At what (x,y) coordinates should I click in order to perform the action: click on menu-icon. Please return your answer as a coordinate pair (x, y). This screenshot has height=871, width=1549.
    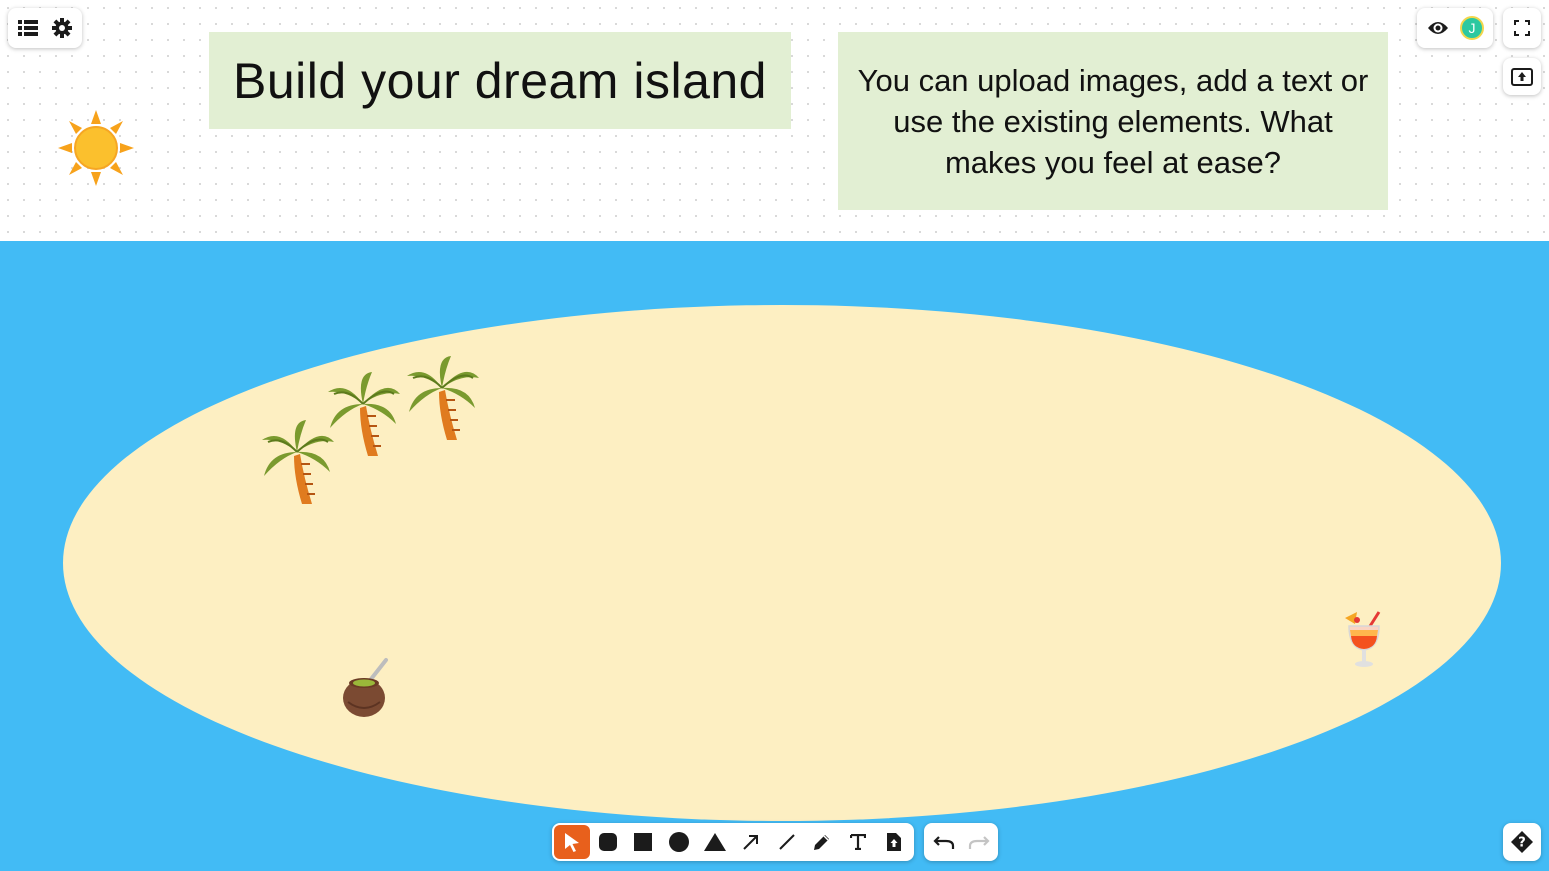
    Looking at the image, I should click on (28, 28).